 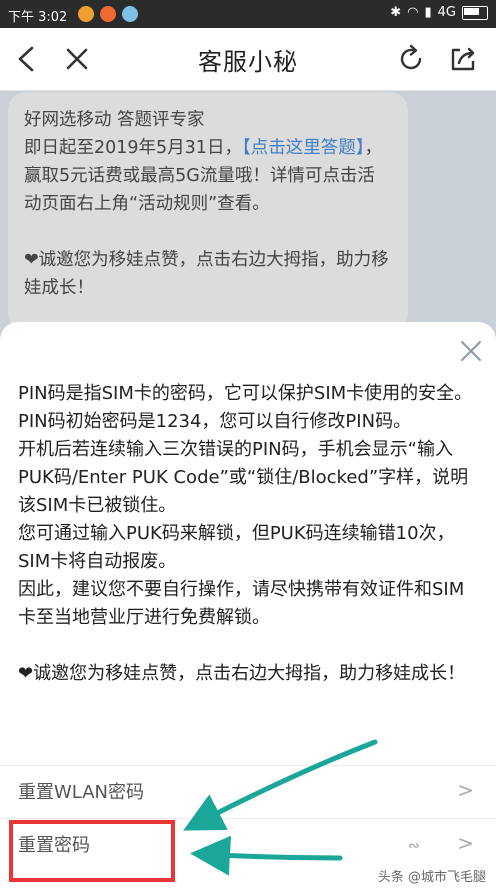 I want to click on status-right: ✱ ◠ ▮ 4G, so click(x=439, y=12).